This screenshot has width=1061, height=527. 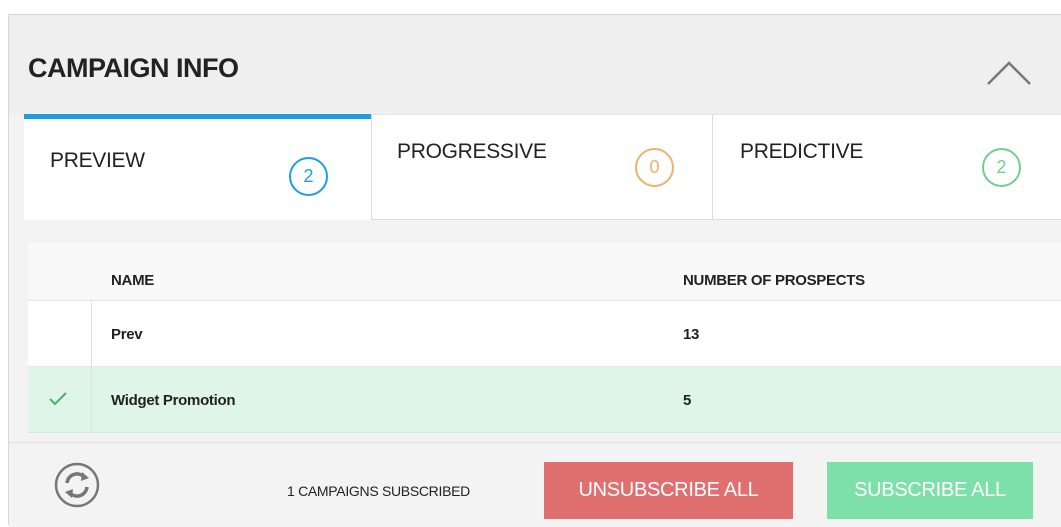 I want to click on panel-title: CAMPAIGN INFO, so click(x=133, y=68).